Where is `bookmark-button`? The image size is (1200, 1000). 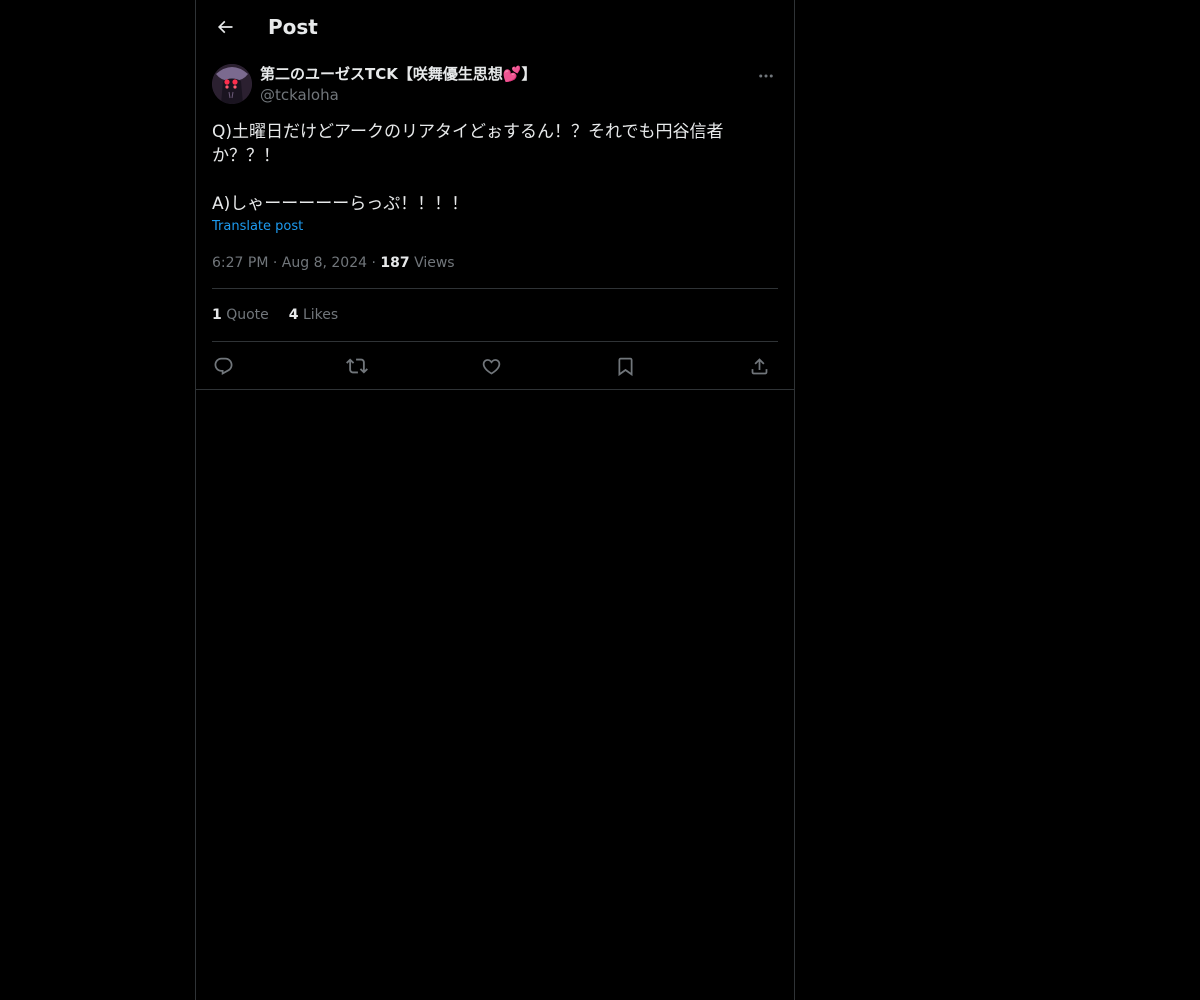
bookmark-button is located at coordinates (625, 366).